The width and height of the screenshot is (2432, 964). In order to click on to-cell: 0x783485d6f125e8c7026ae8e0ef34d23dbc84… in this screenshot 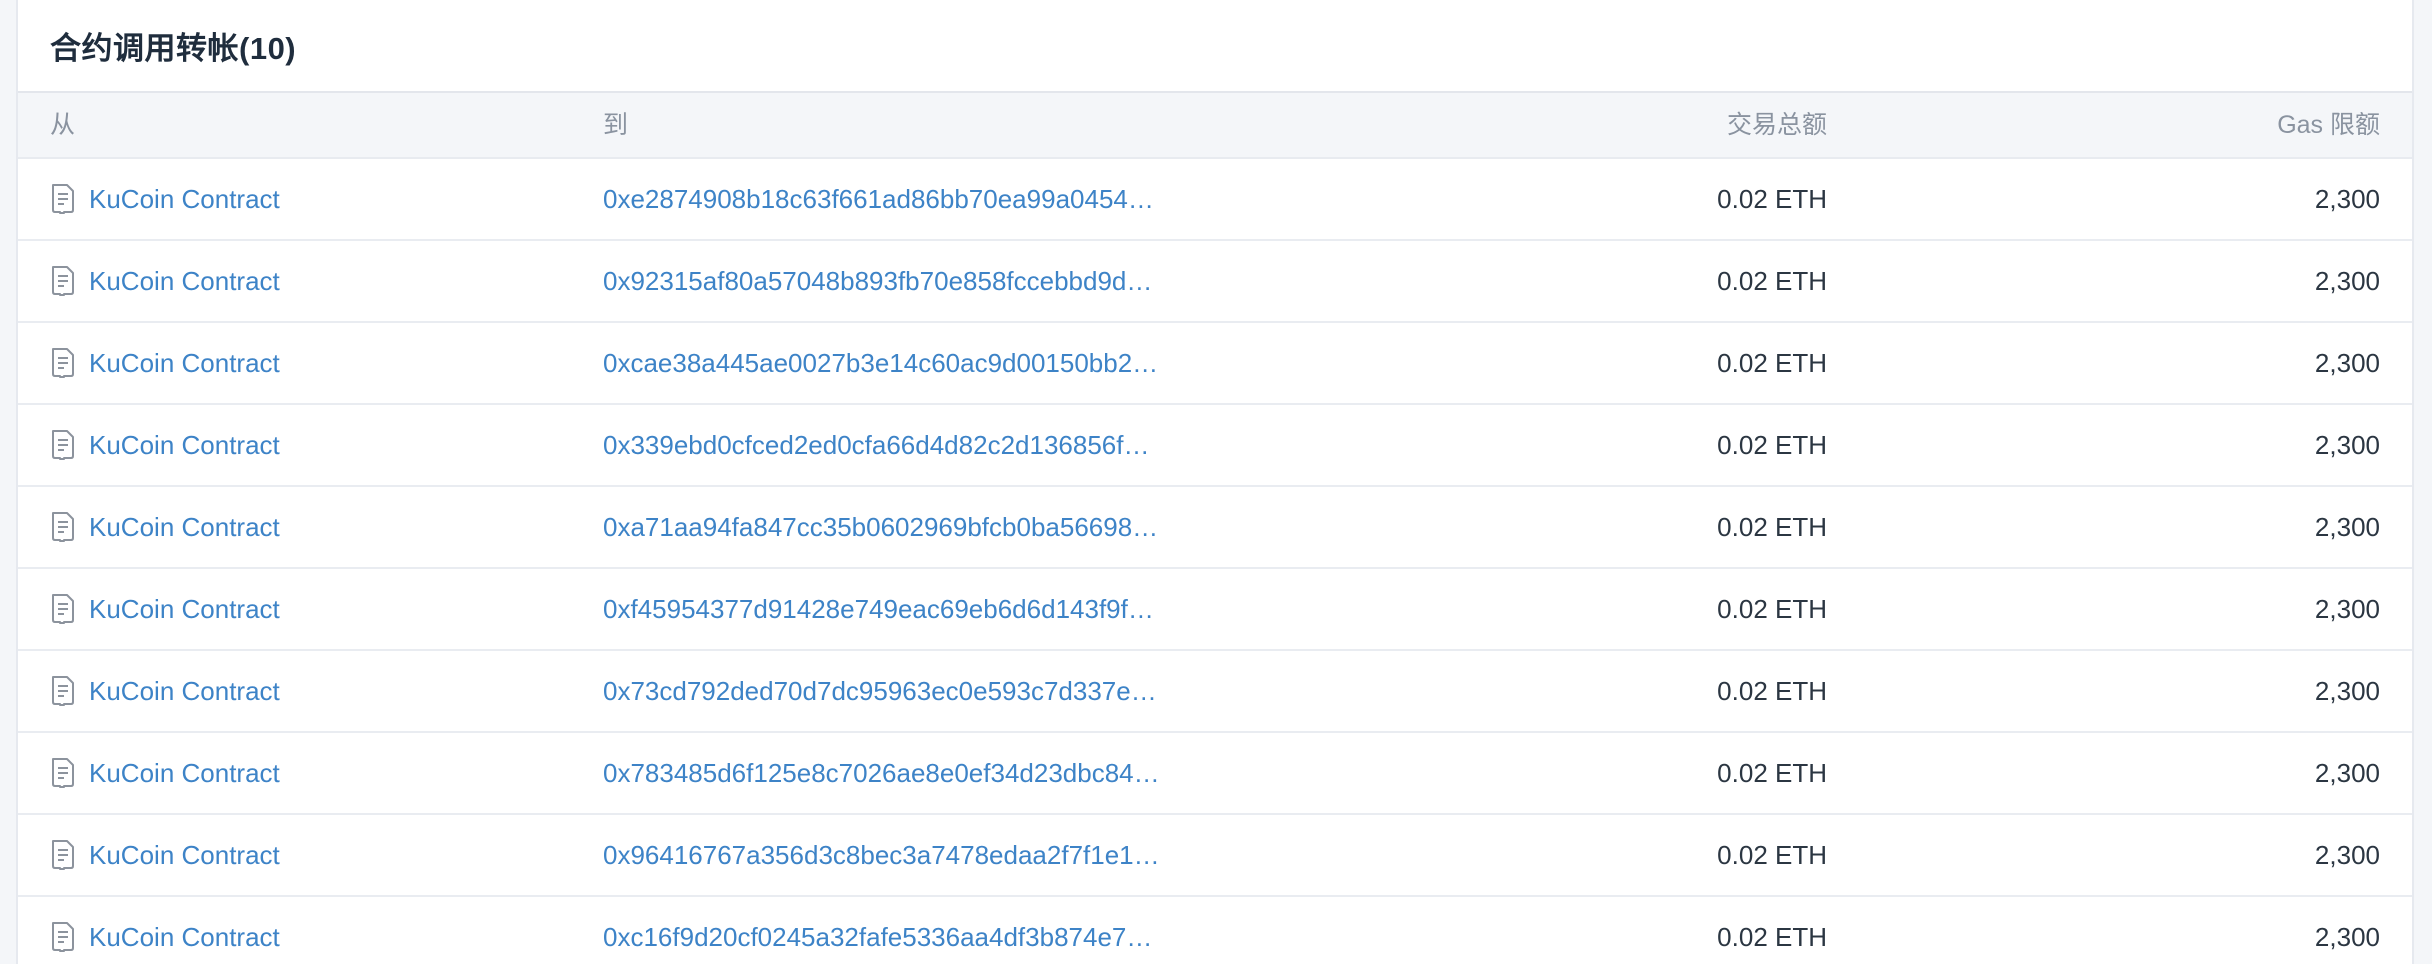, I will do `click(881, 773)`.